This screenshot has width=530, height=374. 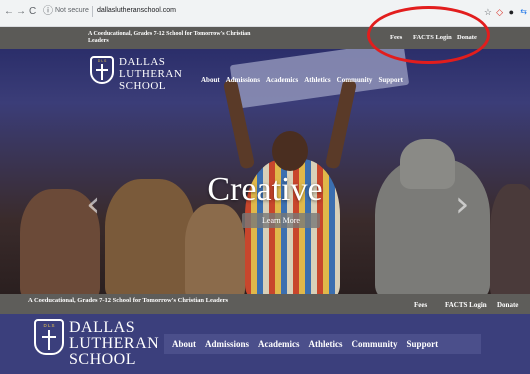 I want to click on facts-login-link: FACTS Login, so click(x=466, y=305).